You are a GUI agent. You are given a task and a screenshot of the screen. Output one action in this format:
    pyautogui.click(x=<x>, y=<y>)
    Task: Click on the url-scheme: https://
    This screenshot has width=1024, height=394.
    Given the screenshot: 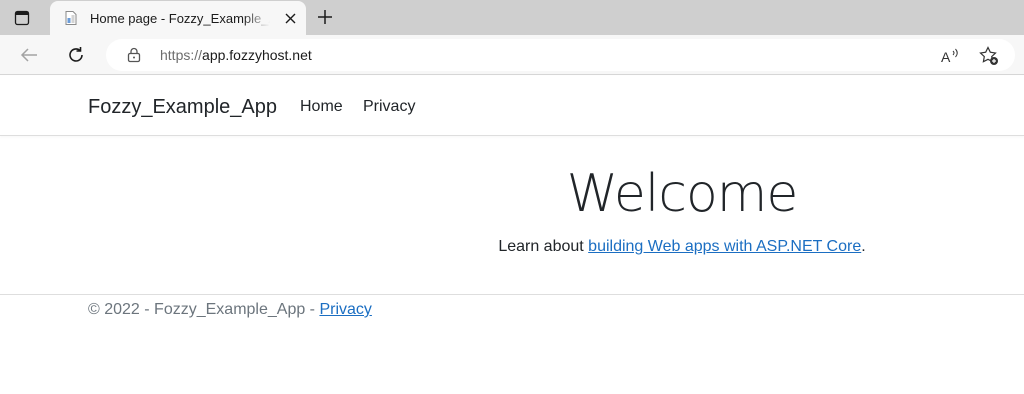 What is the action you would take?
    pyautogui.click(x=181, y=55)
    